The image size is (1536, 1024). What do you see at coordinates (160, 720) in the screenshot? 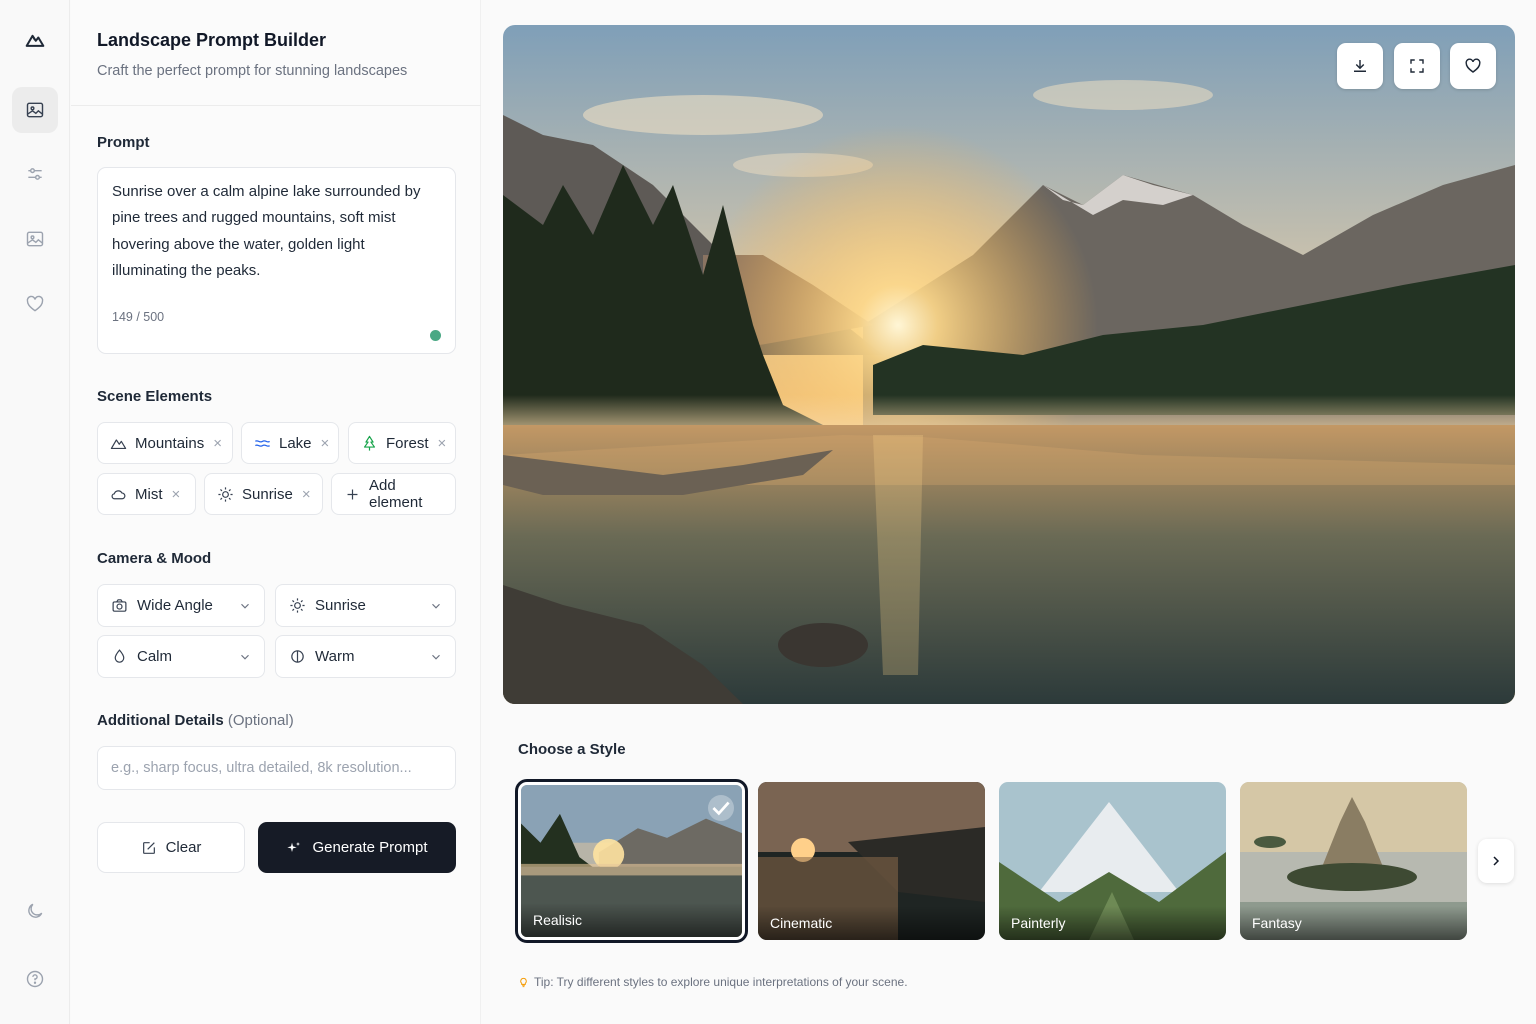
I see `additional-details-title: Additional Details` at bounding box center [160, 720].